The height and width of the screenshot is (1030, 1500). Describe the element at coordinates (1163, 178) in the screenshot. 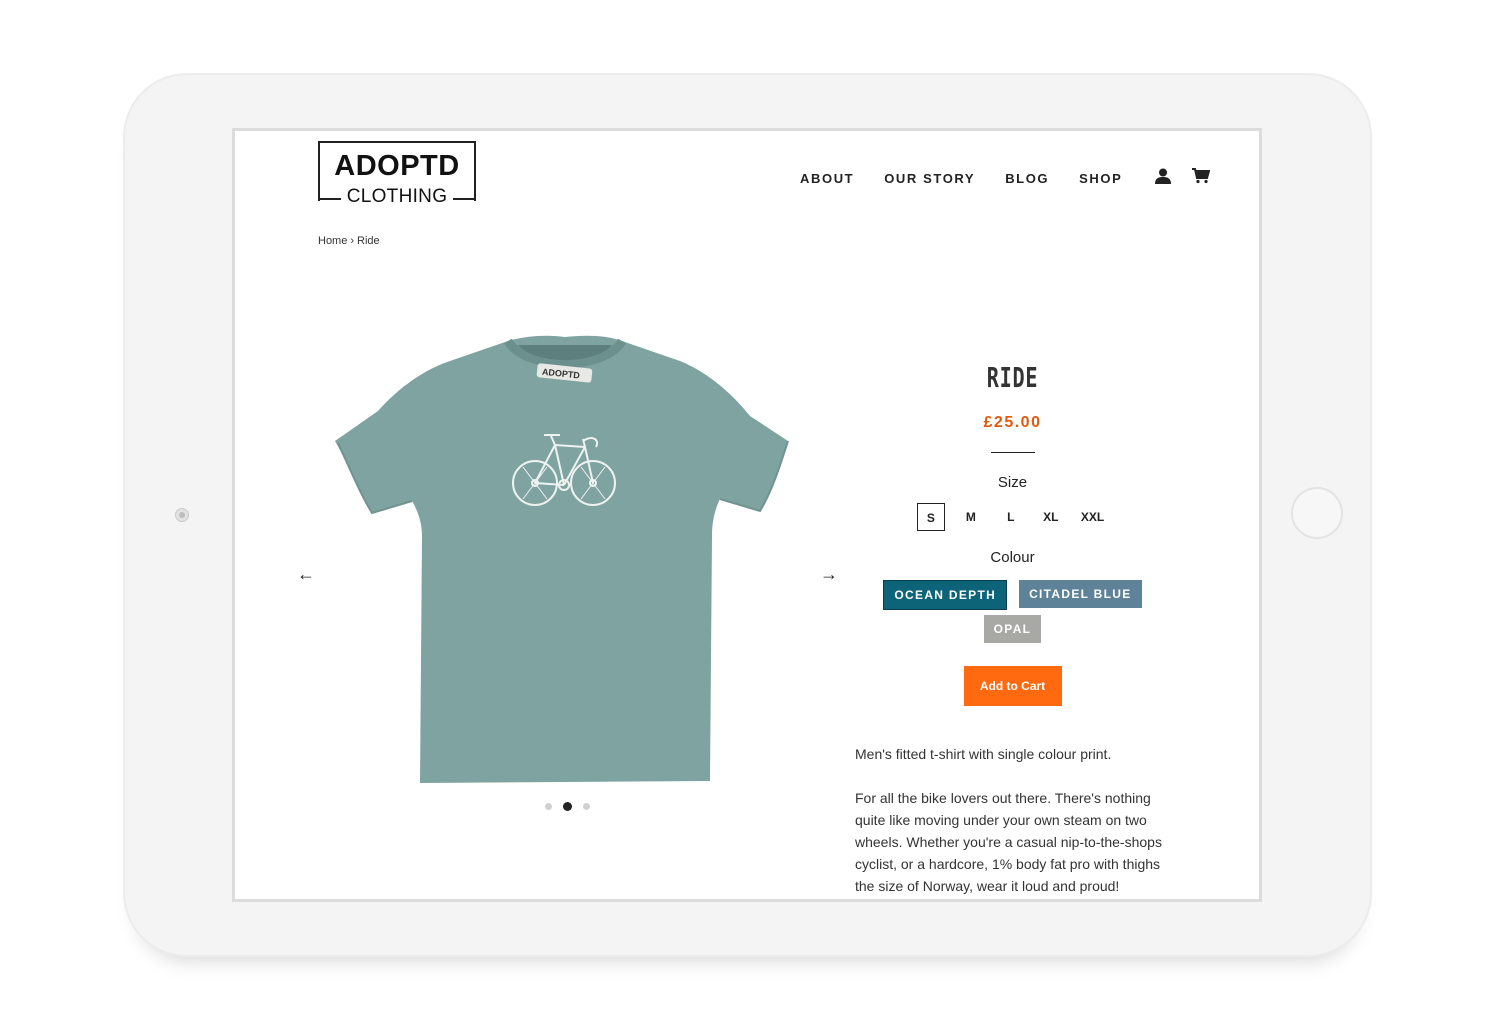

I see `user-icon` at that location.